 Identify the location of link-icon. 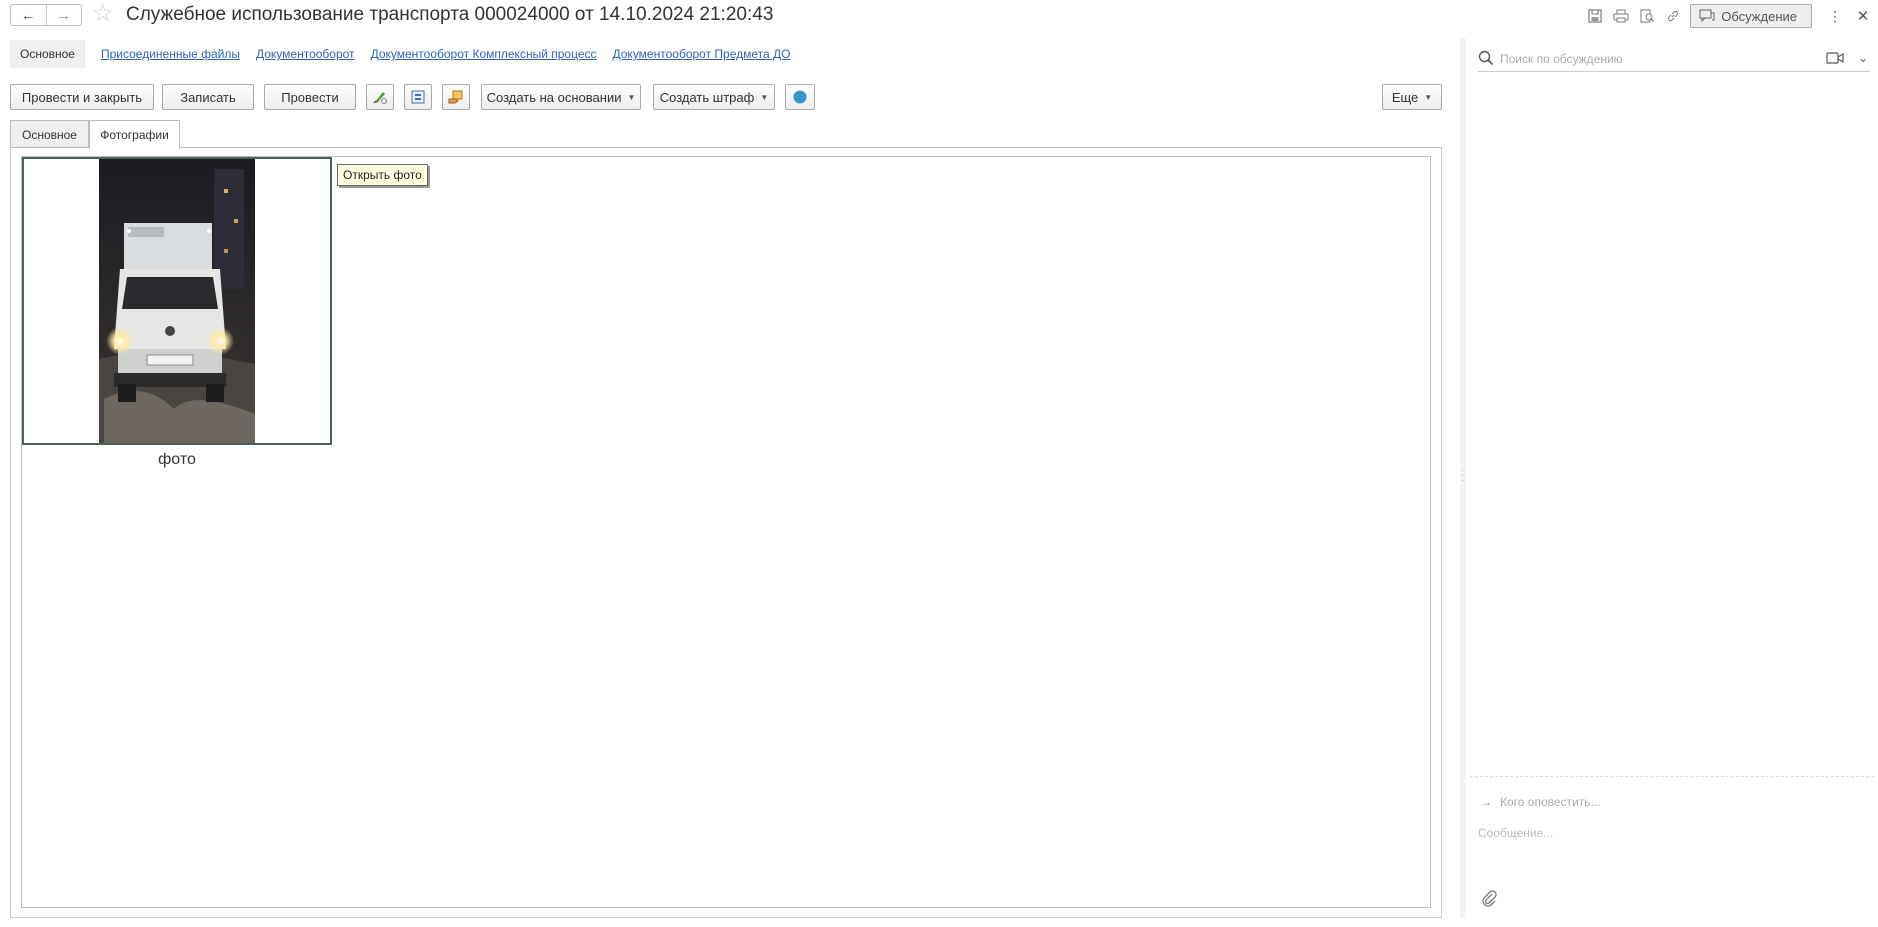
(1673, 16).